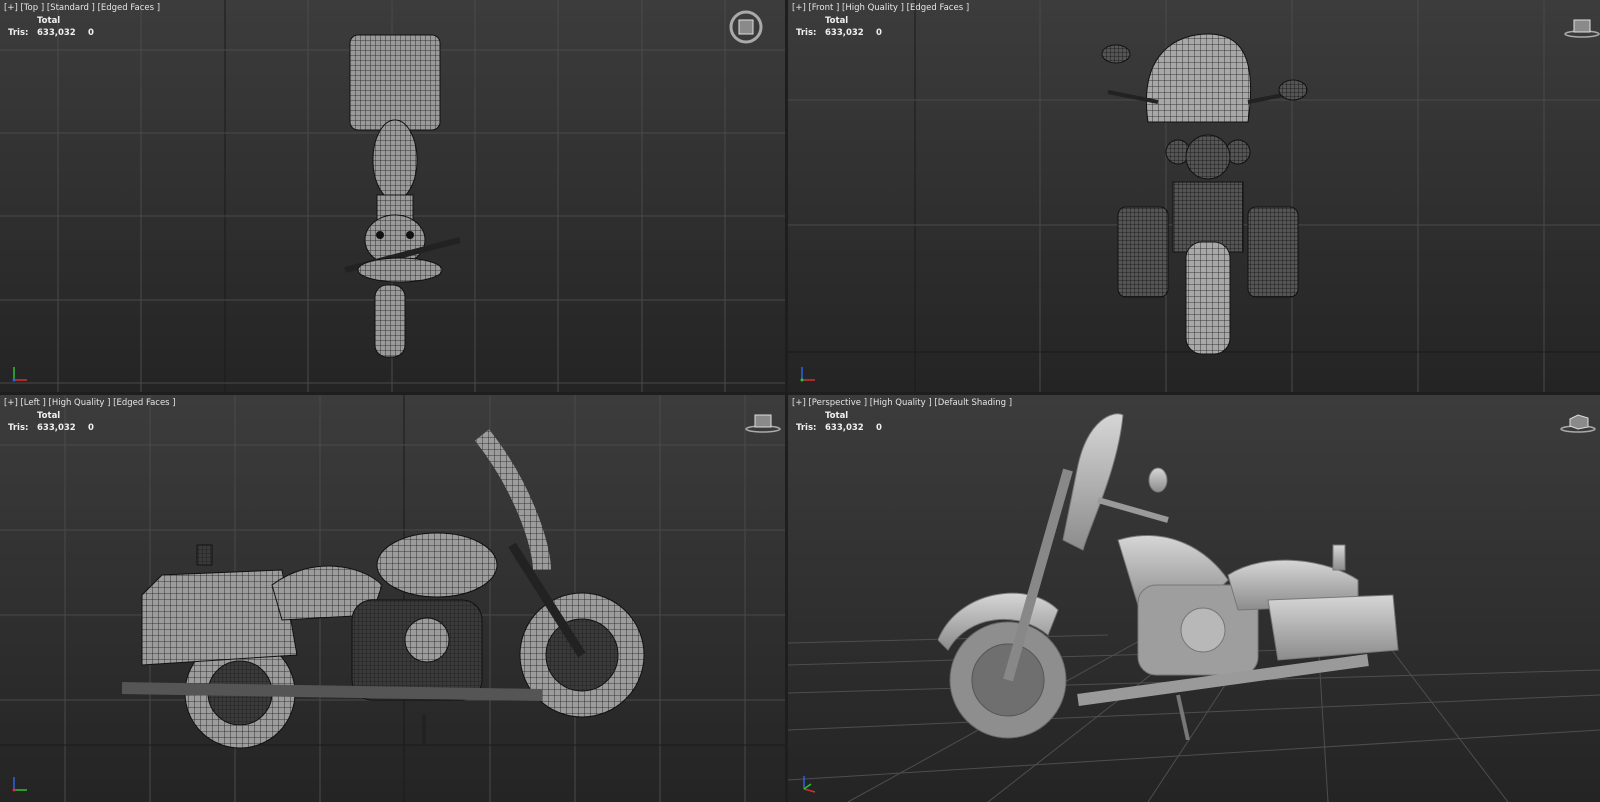 The image size is (1600, 802). What do you see at coordinates (32, 8) in the screenshot?
I see `viewport-point-of-view: [Top ]` at bounding box center [32, 8].